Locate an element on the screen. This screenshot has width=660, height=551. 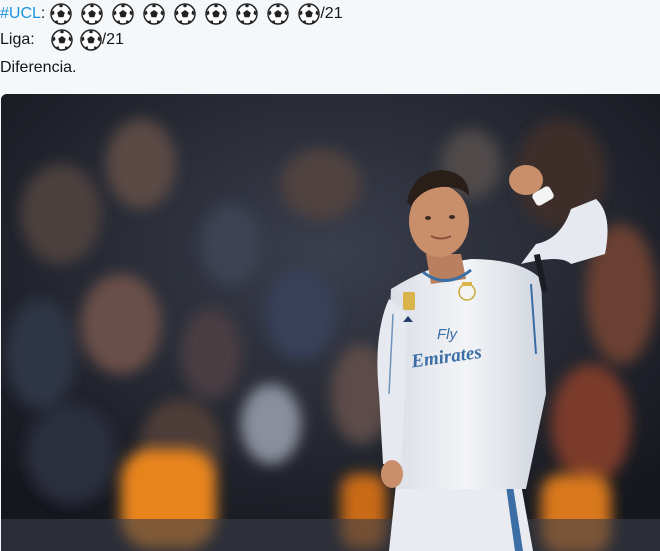
colon: : is located at coordinates (43, 13).